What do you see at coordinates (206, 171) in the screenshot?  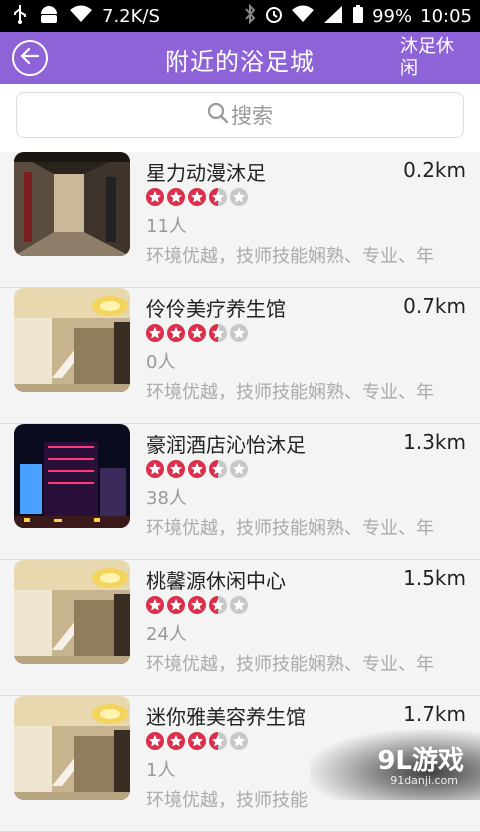 I see `shop-name: 星力动漫沐足` at bounding box center [206, 171].